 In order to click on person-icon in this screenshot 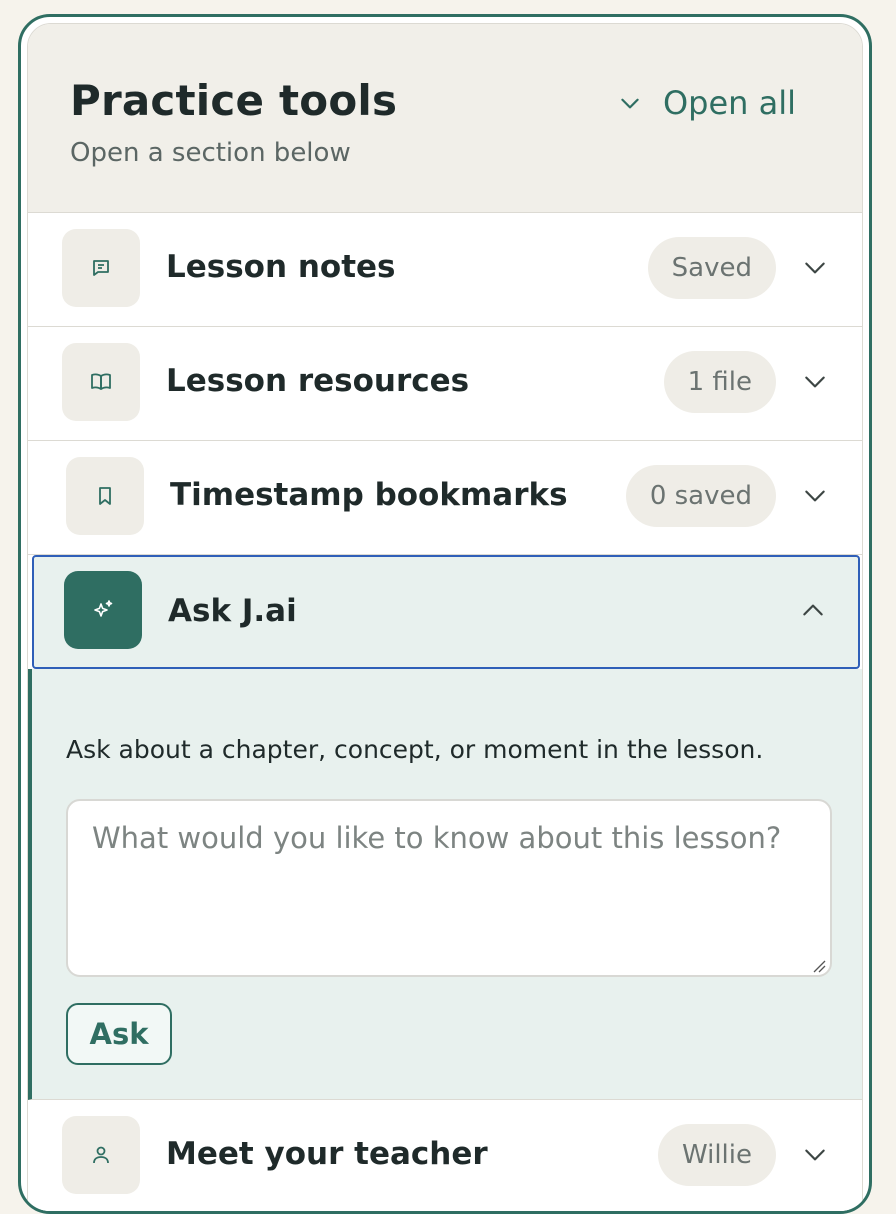, I will do `click(101, 1155)`.